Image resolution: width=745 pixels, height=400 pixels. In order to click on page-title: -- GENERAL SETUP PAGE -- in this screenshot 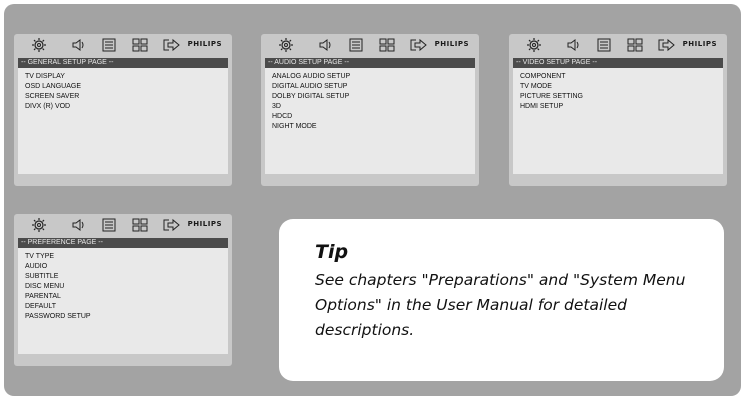, I will do `click(123, 63)`.